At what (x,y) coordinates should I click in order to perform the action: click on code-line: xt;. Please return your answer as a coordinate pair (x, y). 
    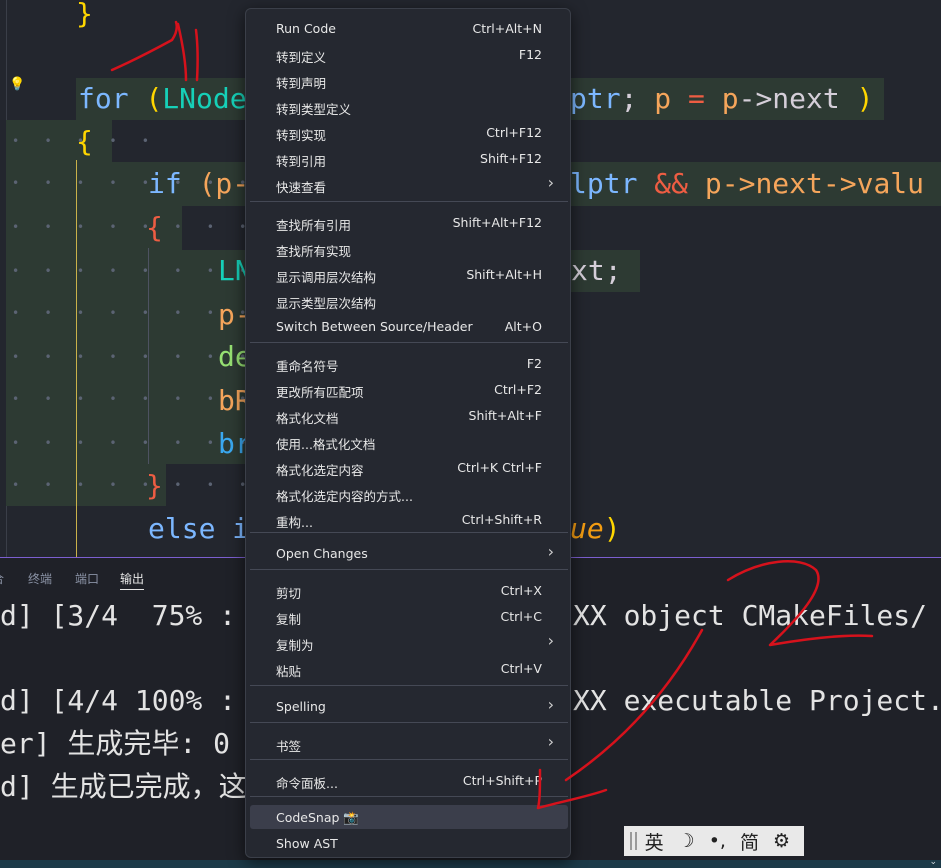
    Looking at the image, I should click on (596, 270).